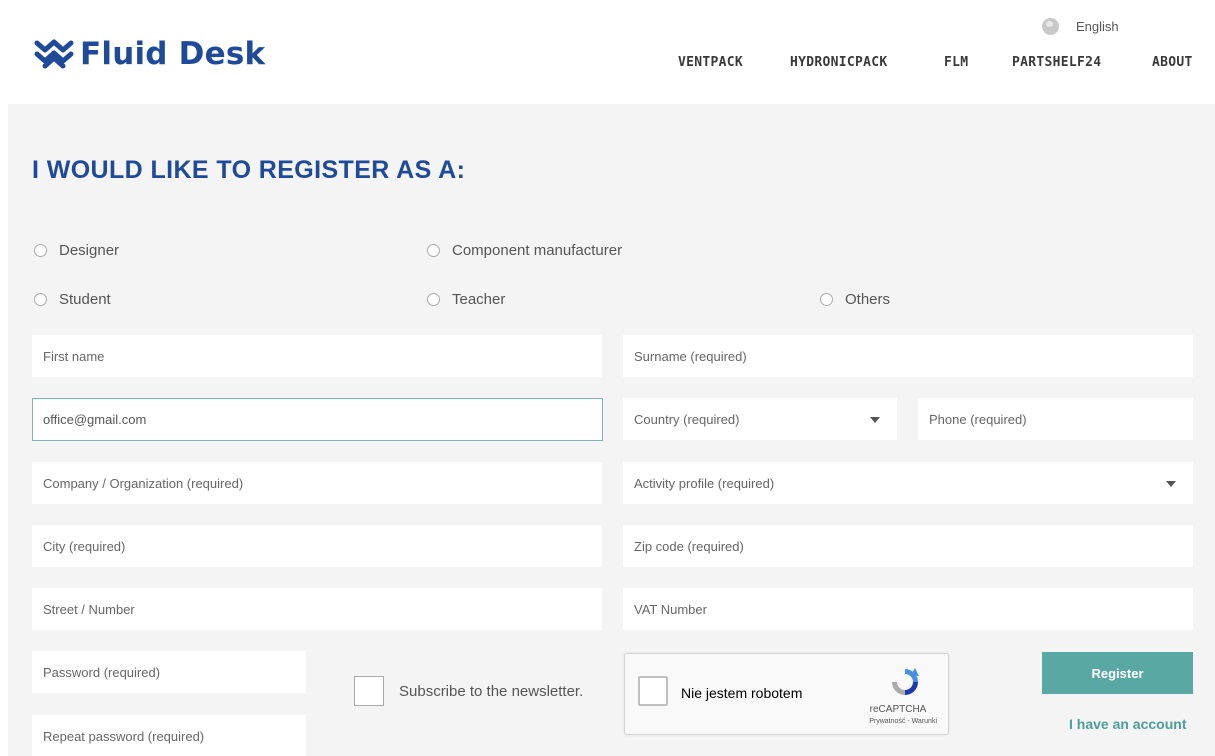 This screenshot has height=756, width=1215. I want to click on vat-placeholder: VAT Number, so click(670, 609).